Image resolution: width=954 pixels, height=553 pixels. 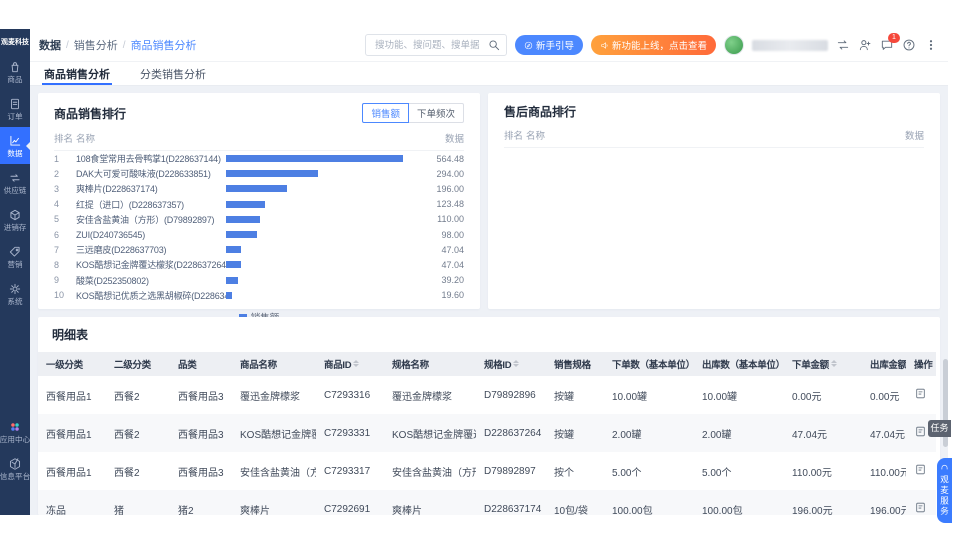 What do you see at coordinates (15, 427) in the screenshot?
I see `apps-icon` at bounding box center [15, 427].